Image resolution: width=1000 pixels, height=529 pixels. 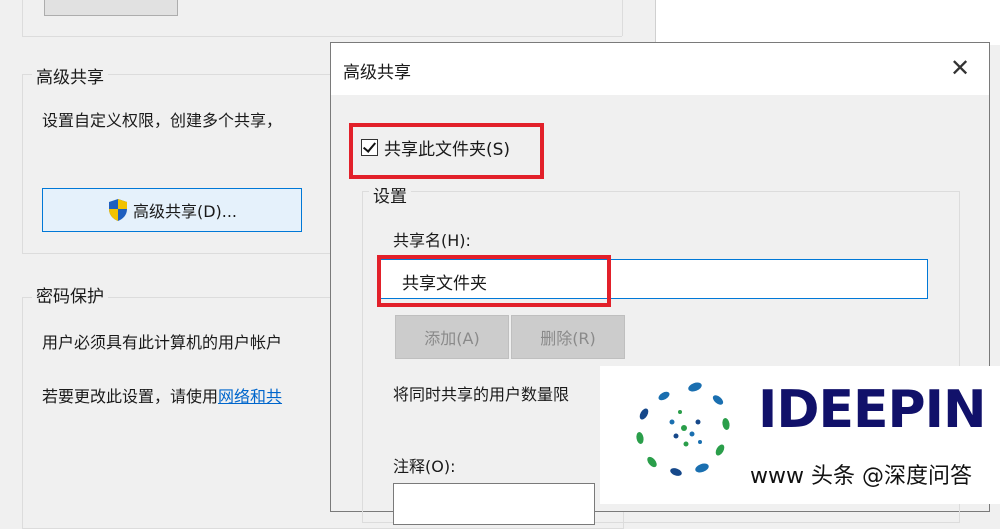 What do you see at coordinates (162, 342) in the screenshot?
I see `password-description: 用户必须具有此计算机的用户帐户` at bounding box center [162, 342].